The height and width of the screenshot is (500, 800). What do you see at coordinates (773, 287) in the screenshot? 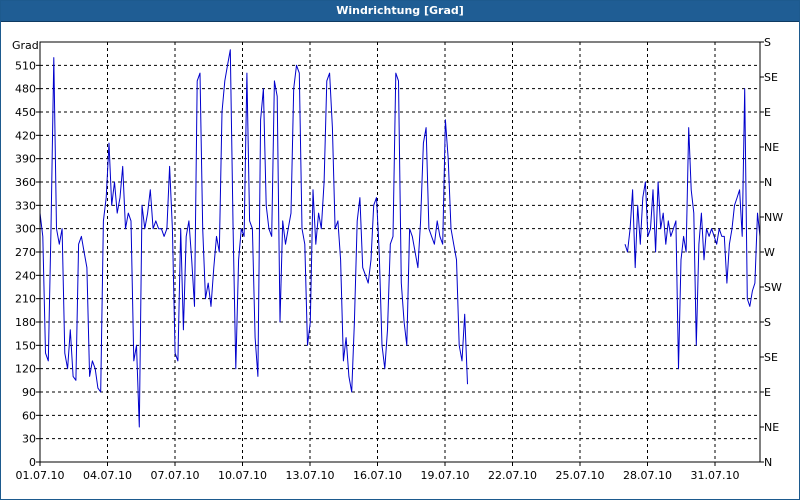
I see `right-tick-label: SW` at bounding box center [773, 287].